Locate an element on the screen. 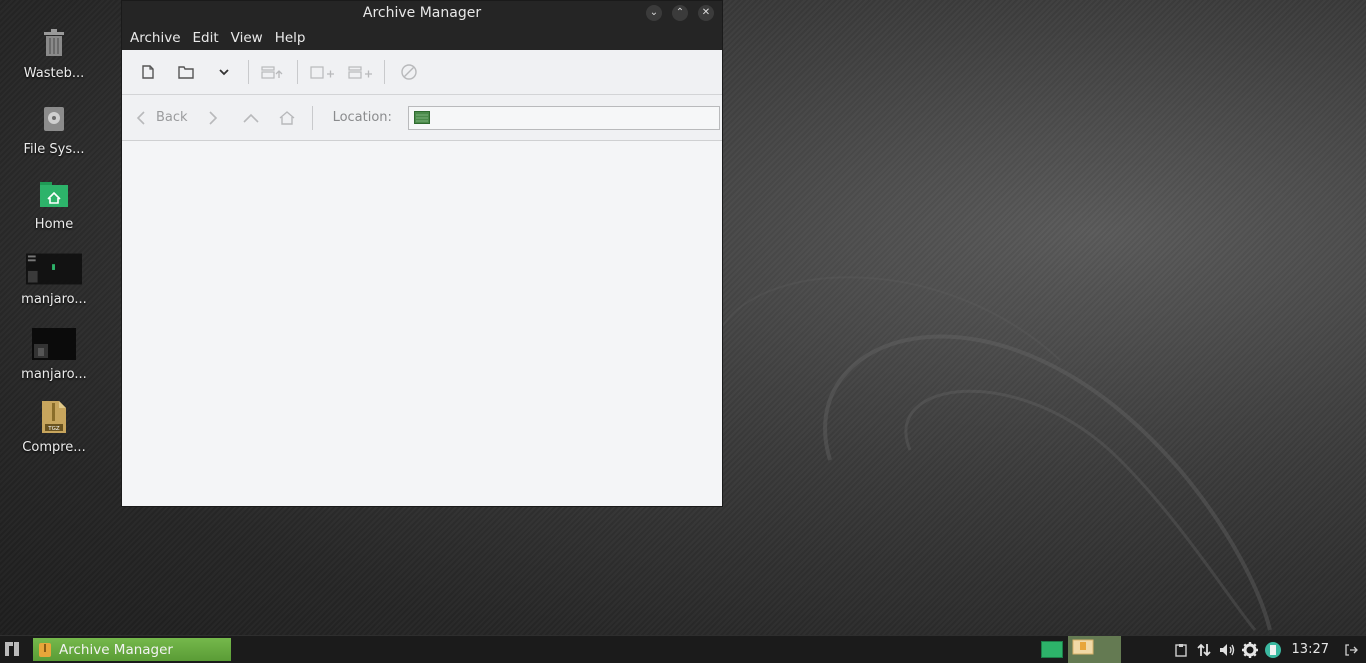 The width and height of the screenshot is (1366, 663). up-button is located at coordinates (251, 118).